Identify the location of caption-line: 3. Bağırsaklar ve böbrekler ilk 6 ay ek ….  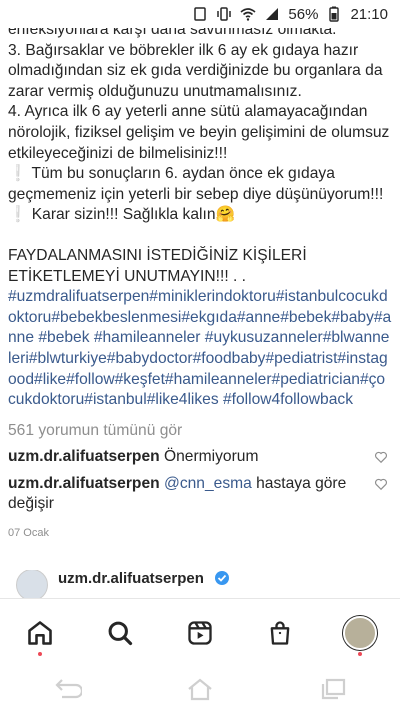
(197, 70).